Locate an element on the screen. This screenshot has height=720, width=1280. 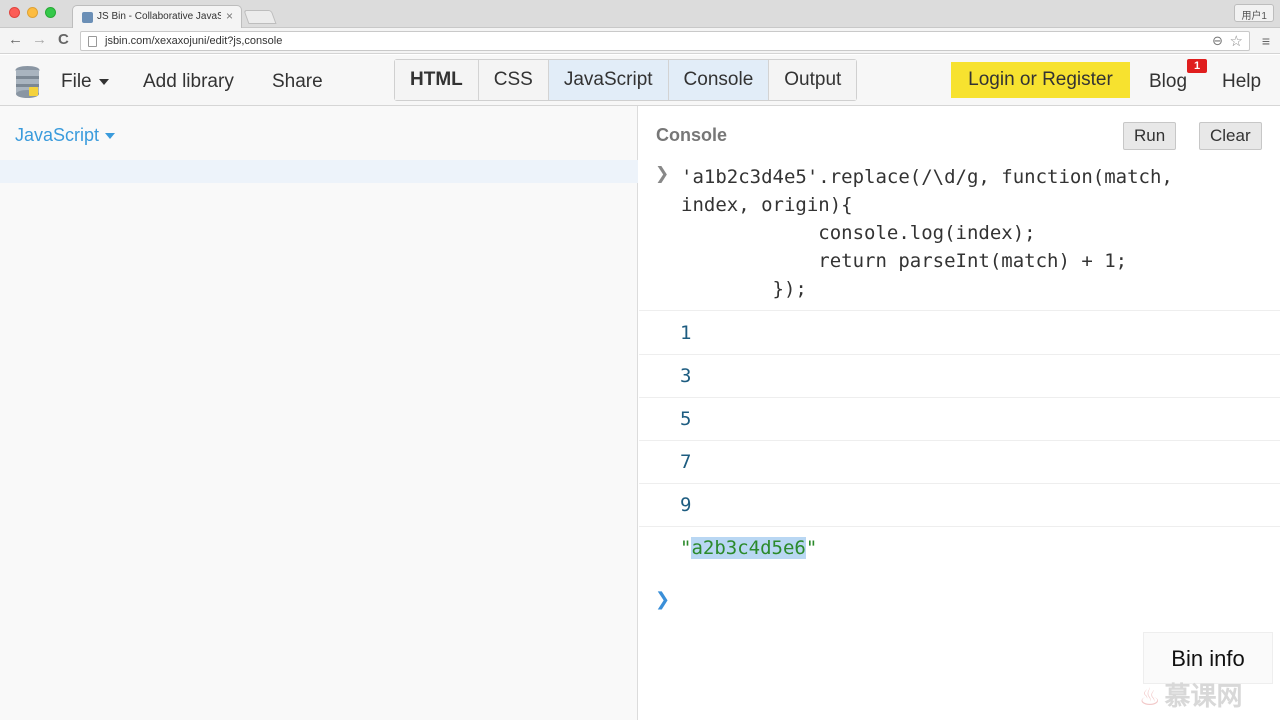
console-code-line: console.log(index); is located at coordinates (858, 233).